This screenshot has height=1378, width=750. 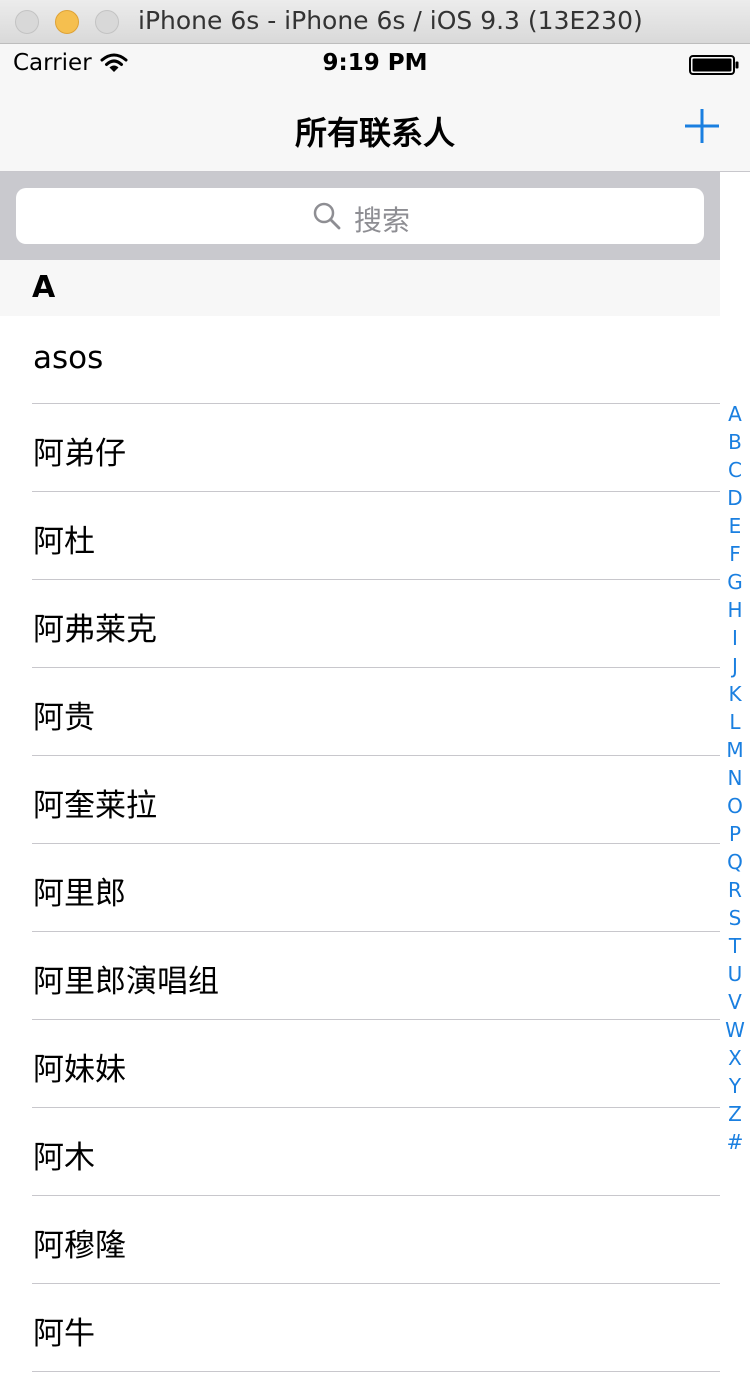 What do you see at coordinates (360, 976) in the screenshot?
I see `contact-row: 阿里郎演唱组` at bounding box center [360, 976].